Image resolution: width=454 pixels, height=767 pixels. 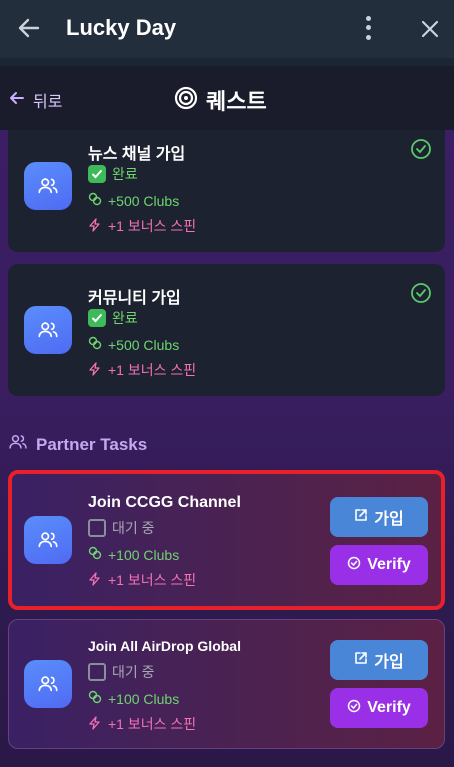 I want to click on app-header: Lucky Day, so click(x=227, y=29).